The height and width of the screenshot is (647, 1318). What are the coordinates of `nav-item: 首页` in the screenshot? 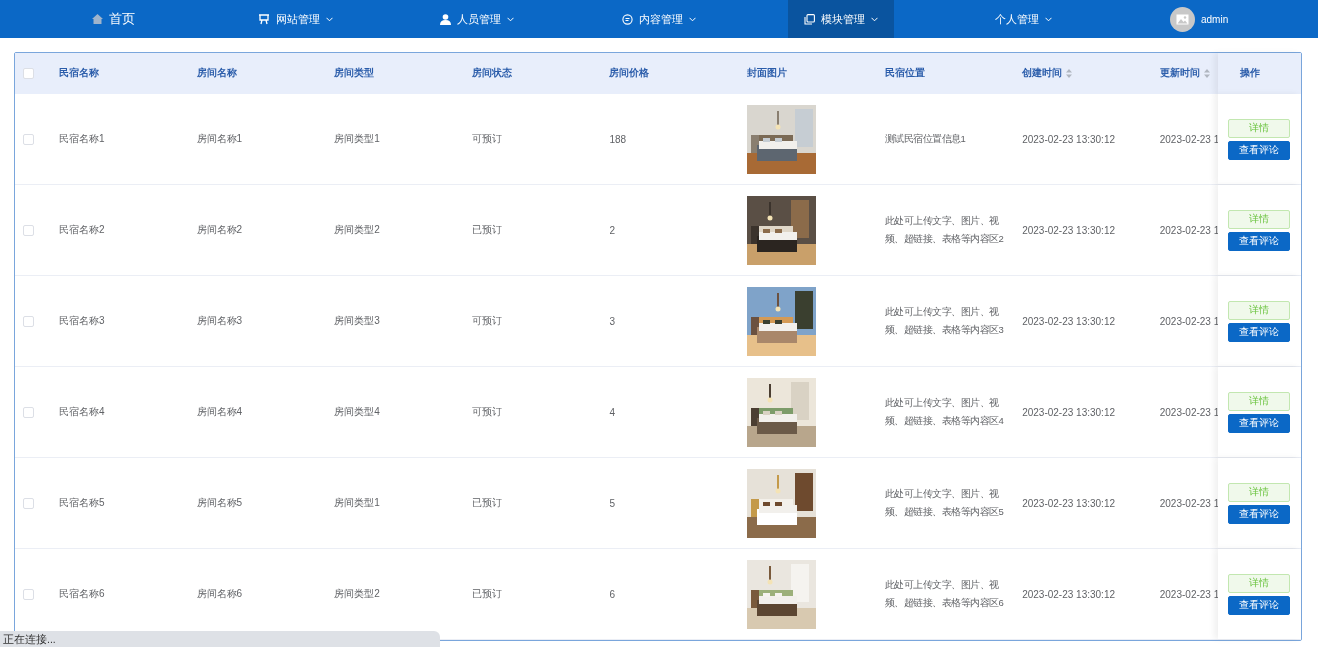 It's located at (113, 19).